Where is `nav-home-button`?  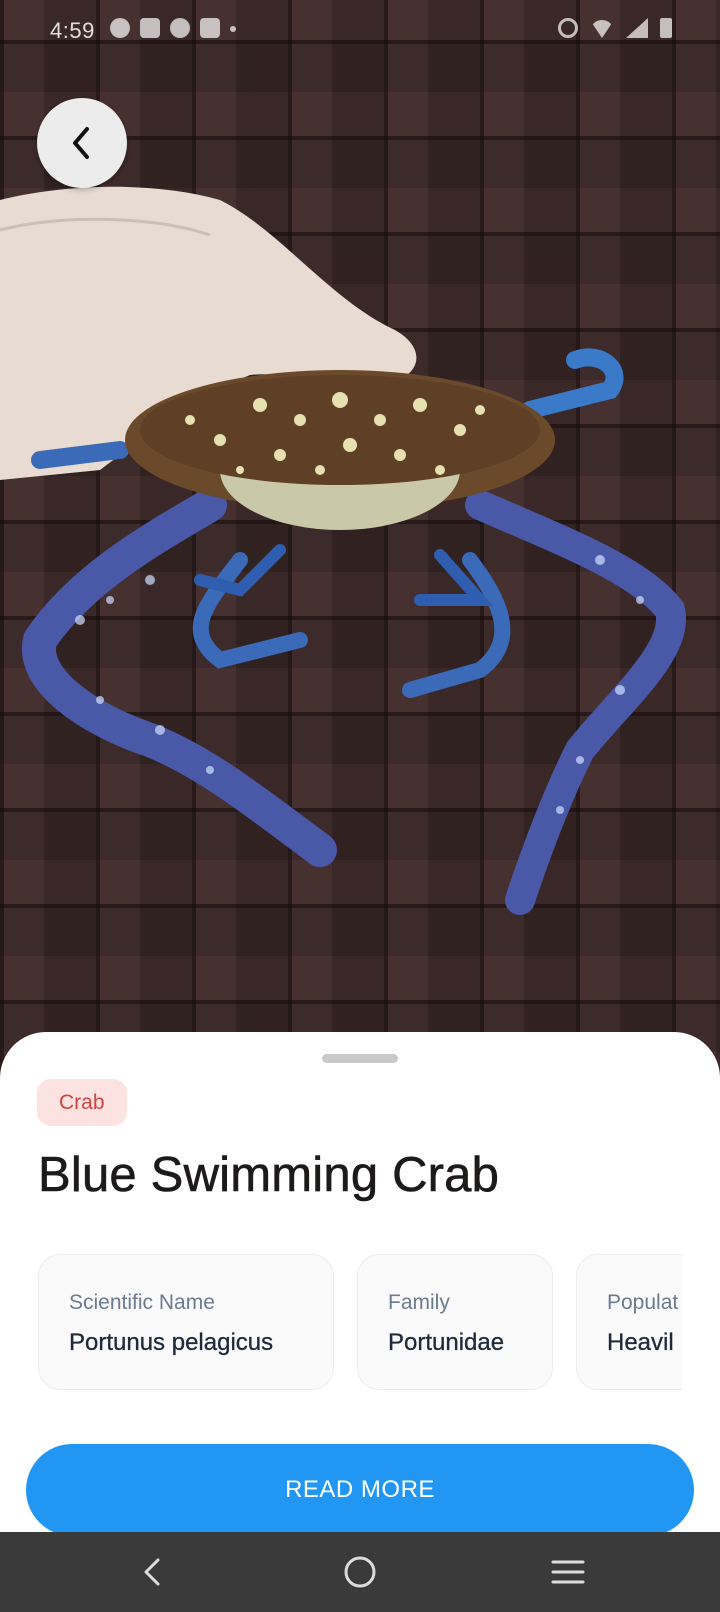 nav-home-button is located at coordinates (360, 1572).